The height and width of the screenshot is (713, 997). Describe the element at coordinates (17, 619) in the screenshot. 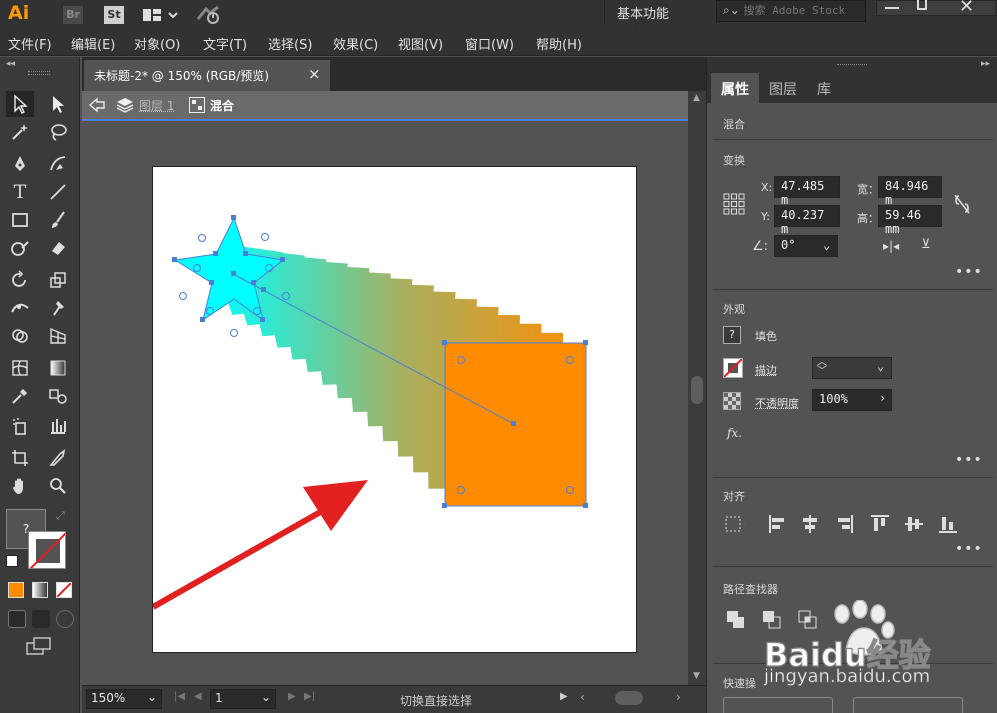

I see `draw-normal-icon` at that location.